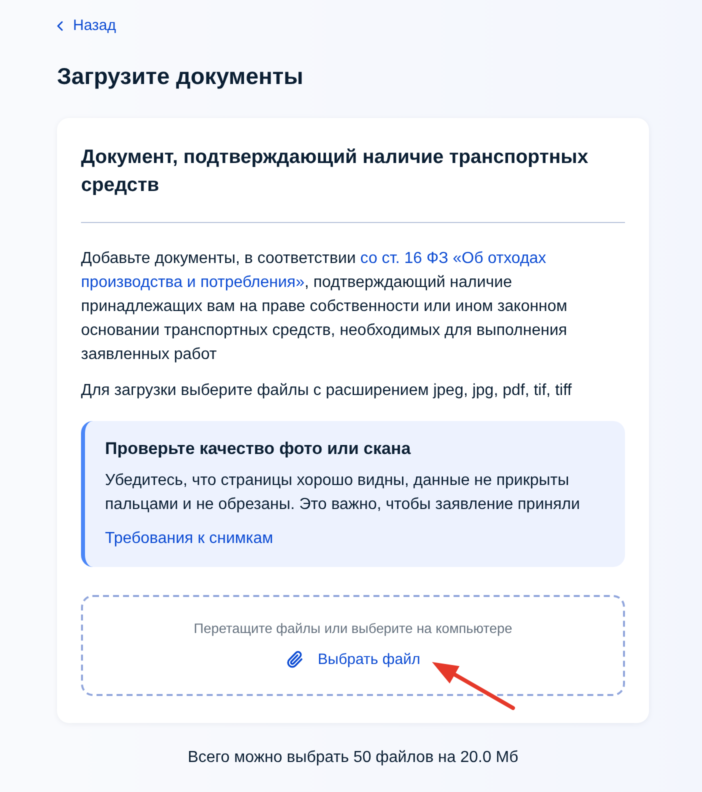  What do you see at coordinates (327, 391) in the screenshot?
I see `formats-note: Для загрузки выберите файлы с расширением jpeg, jpg, pdf, tif, tiff` at bounding box center [327, 391].